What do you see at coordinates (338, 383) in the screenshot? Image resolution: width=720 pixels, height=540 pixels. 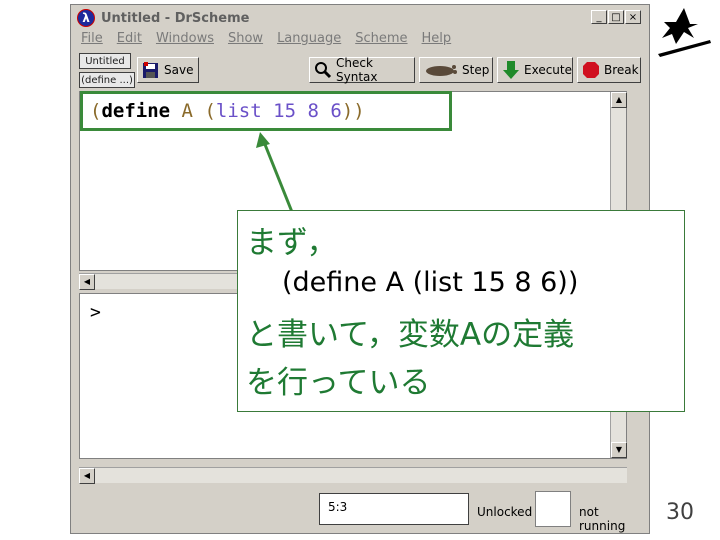 I see `callout-line-4: を行っている` at bounding box center [338, 383].